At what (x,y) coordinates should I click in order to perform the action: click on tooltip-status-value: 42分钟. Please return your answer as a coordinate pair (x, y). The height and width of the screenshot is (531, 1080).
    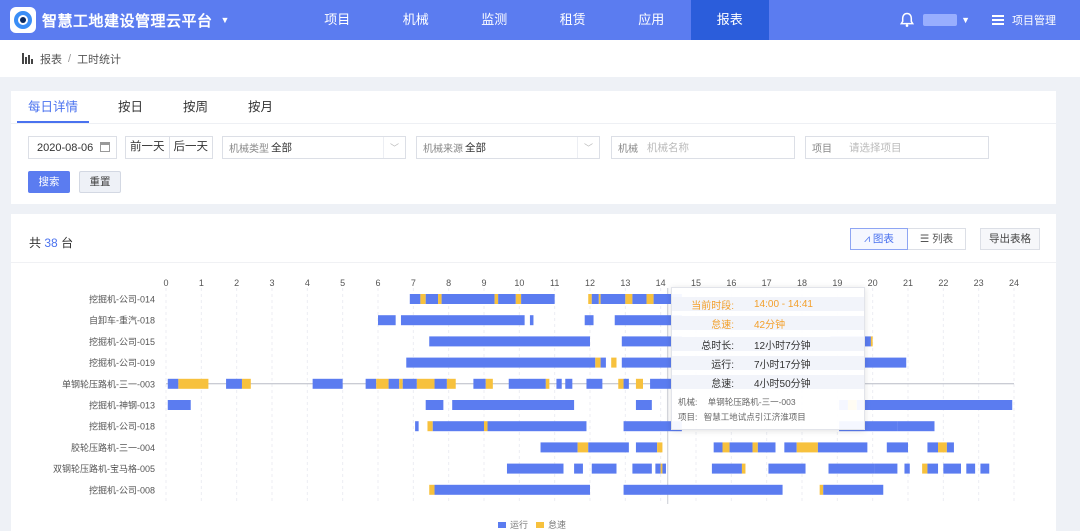
    Looking at the image, I should click on (770, 325).